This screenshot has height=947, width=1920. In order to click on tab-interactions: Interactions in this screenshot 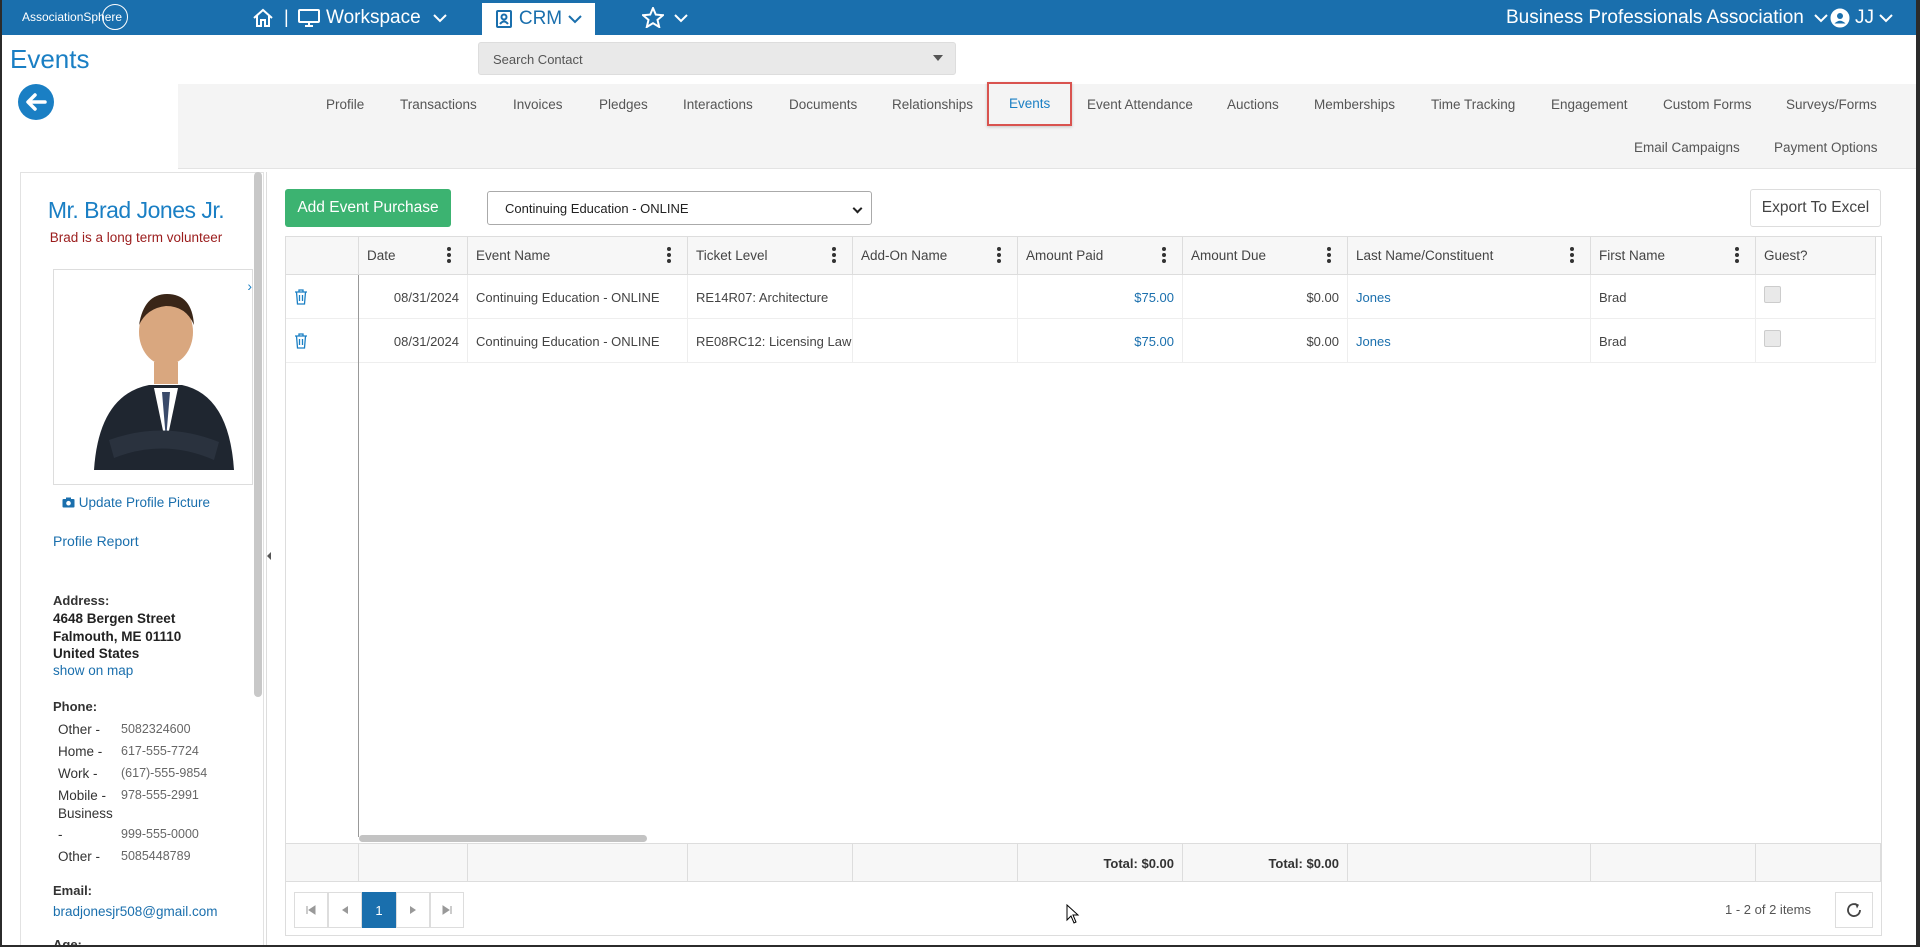, I will do `click(718, 105)`.